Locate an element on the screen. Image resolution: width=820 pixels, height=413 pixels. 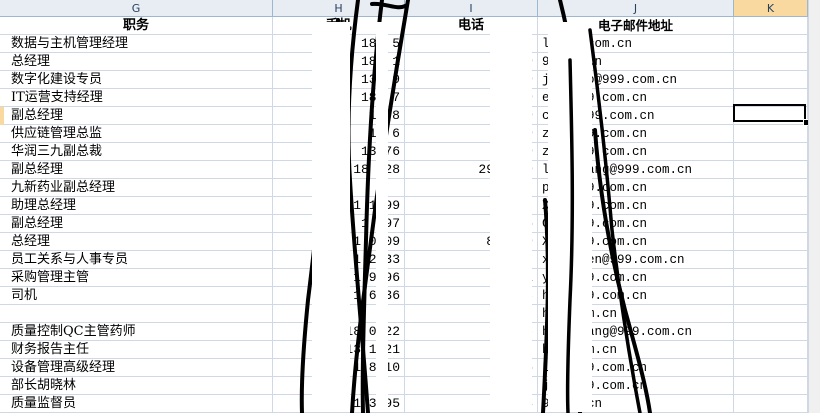
cell-title is located at coordinates (136, 314).